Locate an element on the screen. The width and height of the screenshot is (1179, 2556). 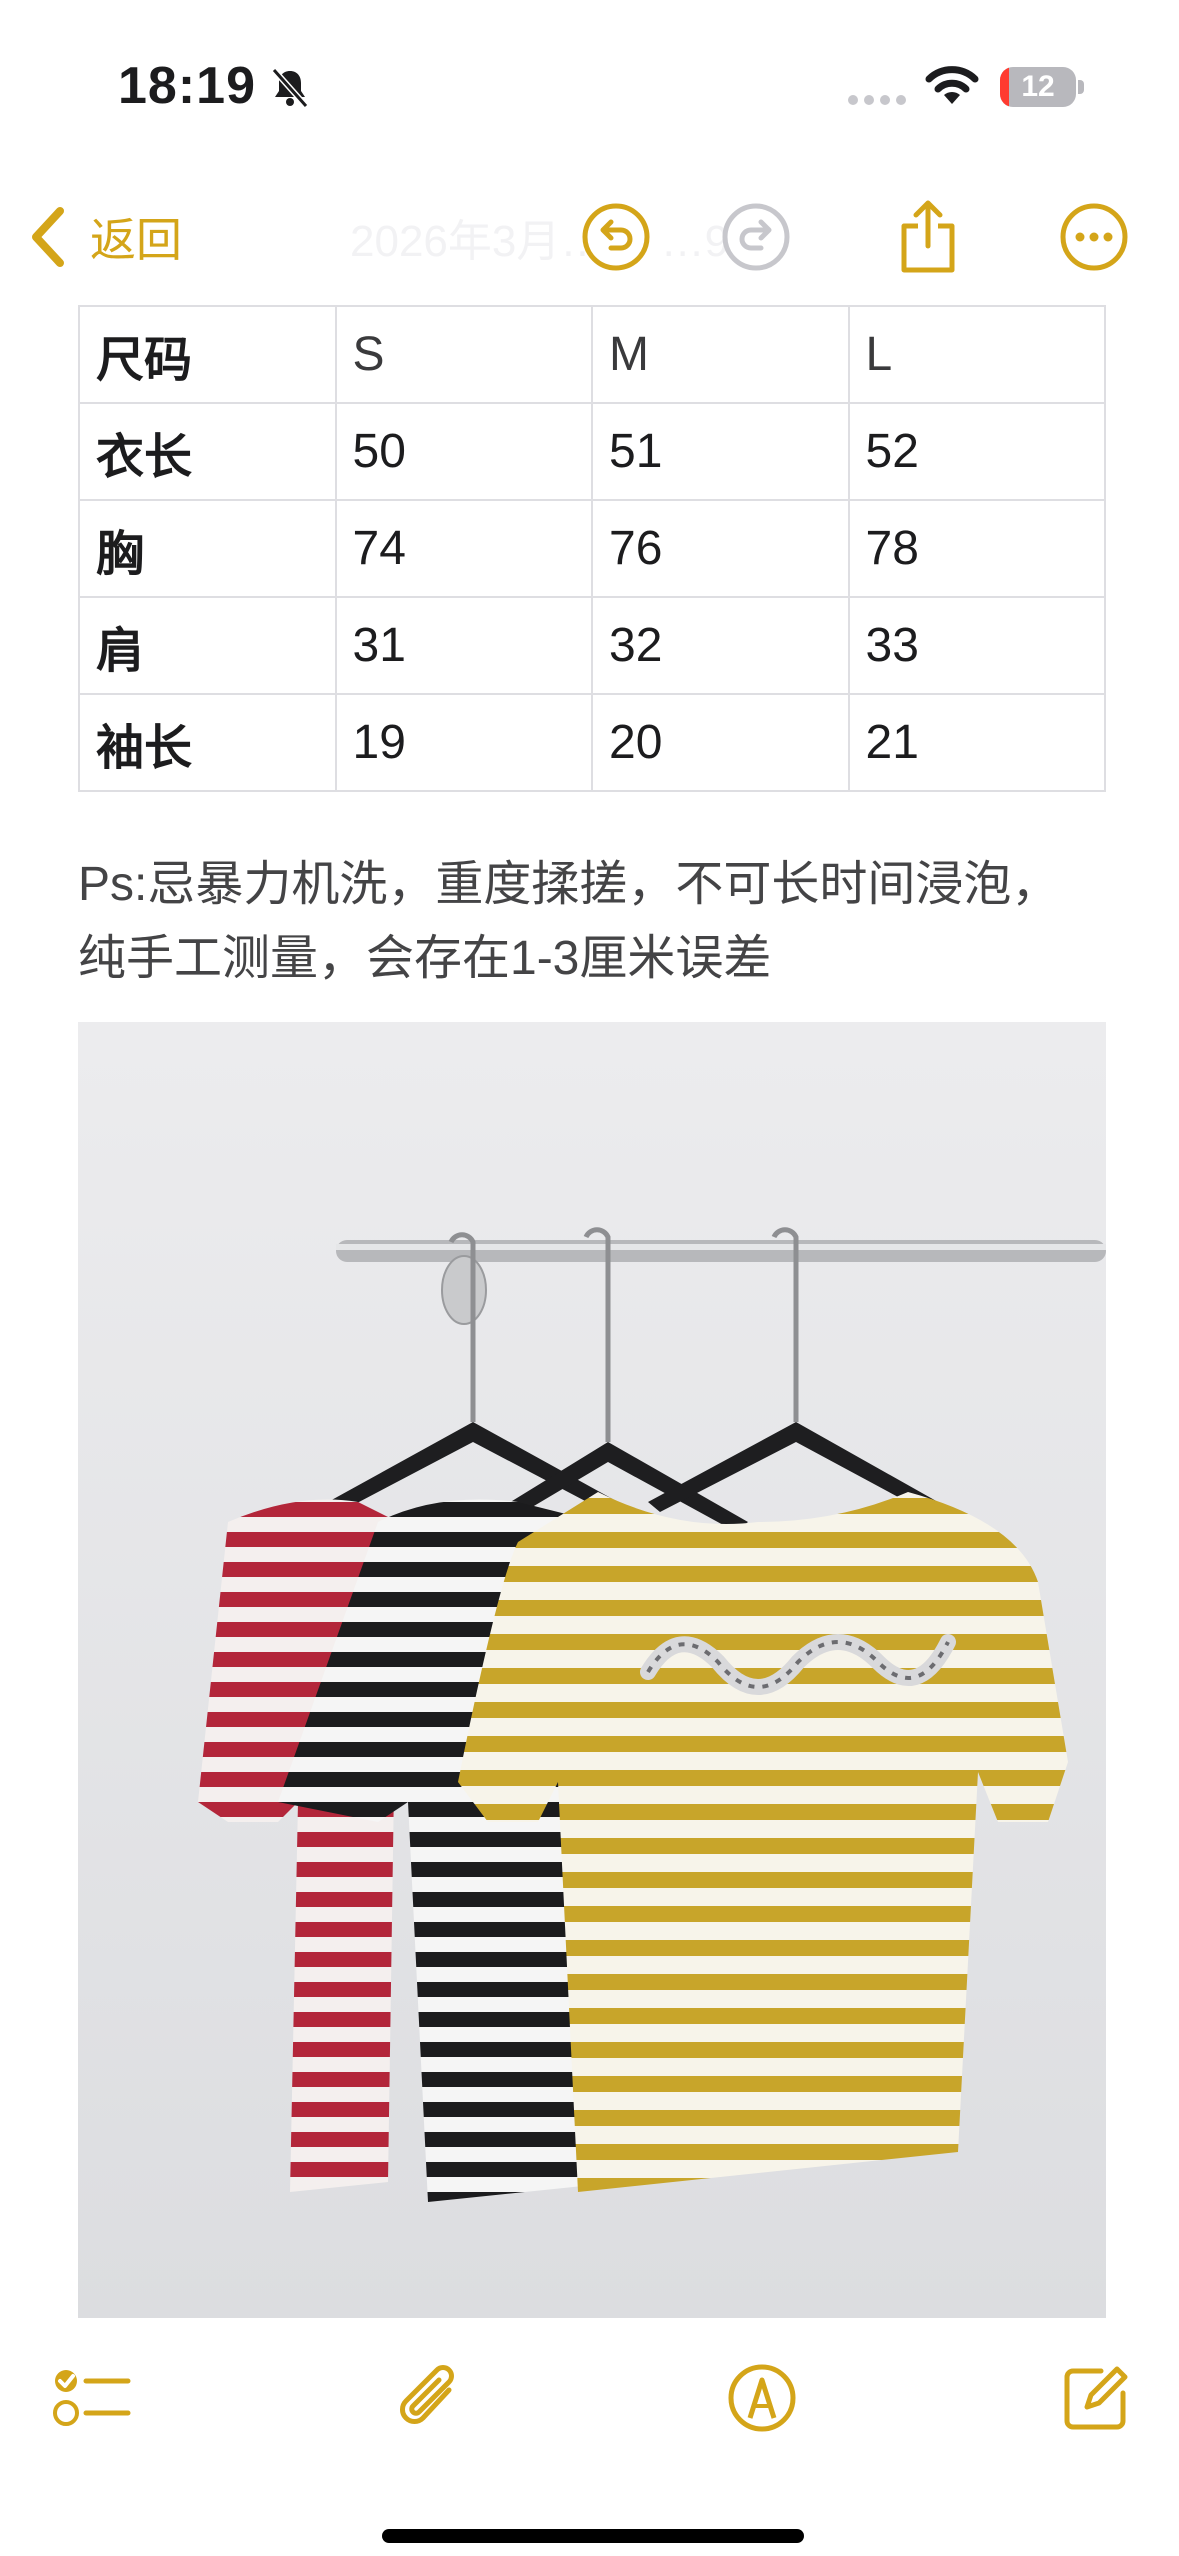
battery-indicator: 12 is located at coordinates (1043, 87).